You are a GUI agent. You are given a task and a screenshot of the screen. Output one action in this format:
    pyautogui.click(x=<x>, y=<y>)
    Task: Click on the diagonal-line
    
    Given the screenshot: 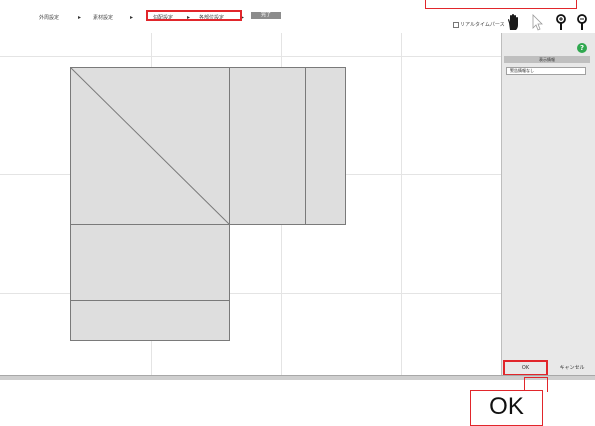 What is the action you would take?
    pyautogui.click(x=150, y=146)
    